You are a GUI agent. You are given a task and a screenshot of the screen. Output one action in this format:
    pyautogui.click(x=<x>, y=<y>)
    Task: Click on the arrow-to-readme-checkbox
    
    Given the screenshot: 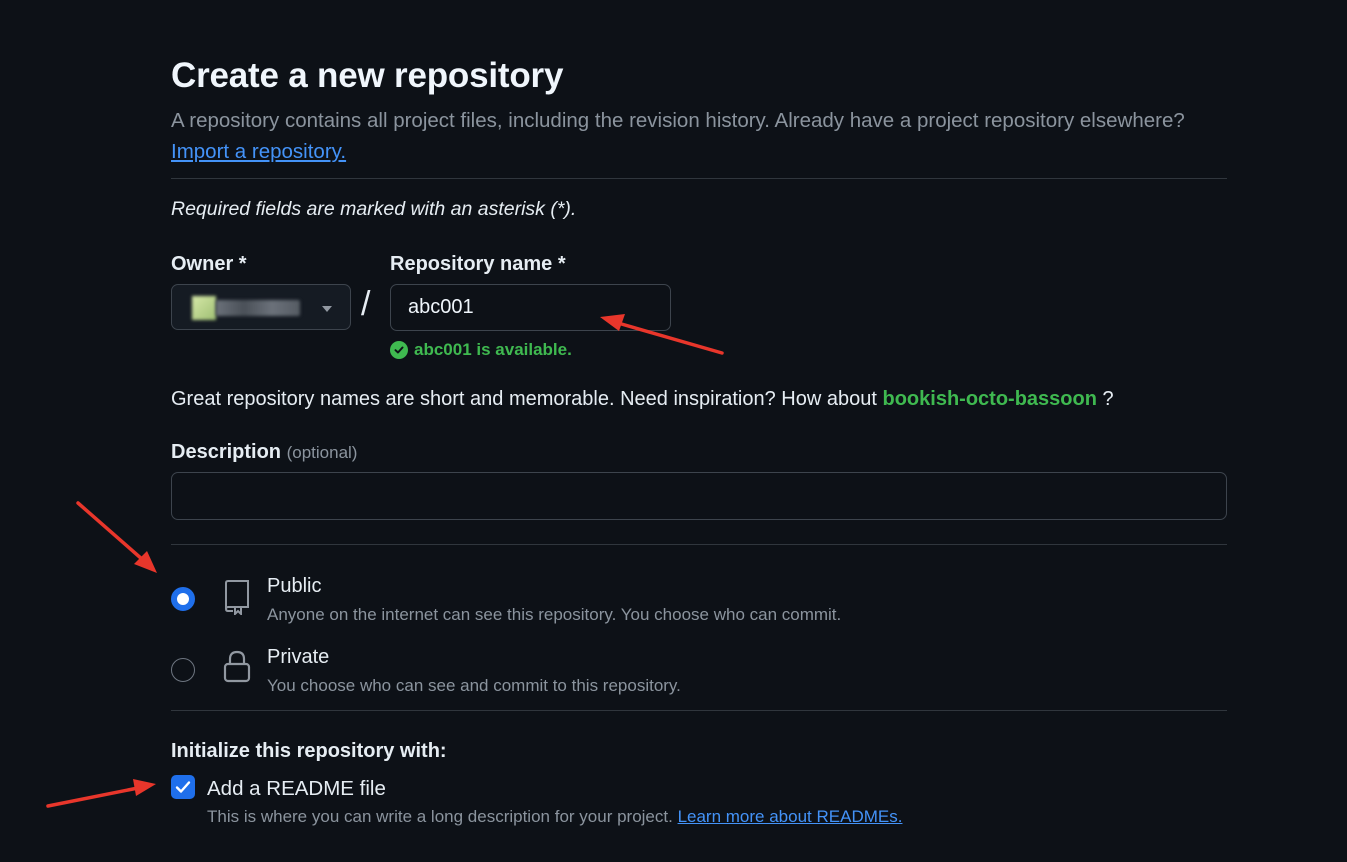 What is the action you would take?
    pyautogui.click(x=101, y=793)
    